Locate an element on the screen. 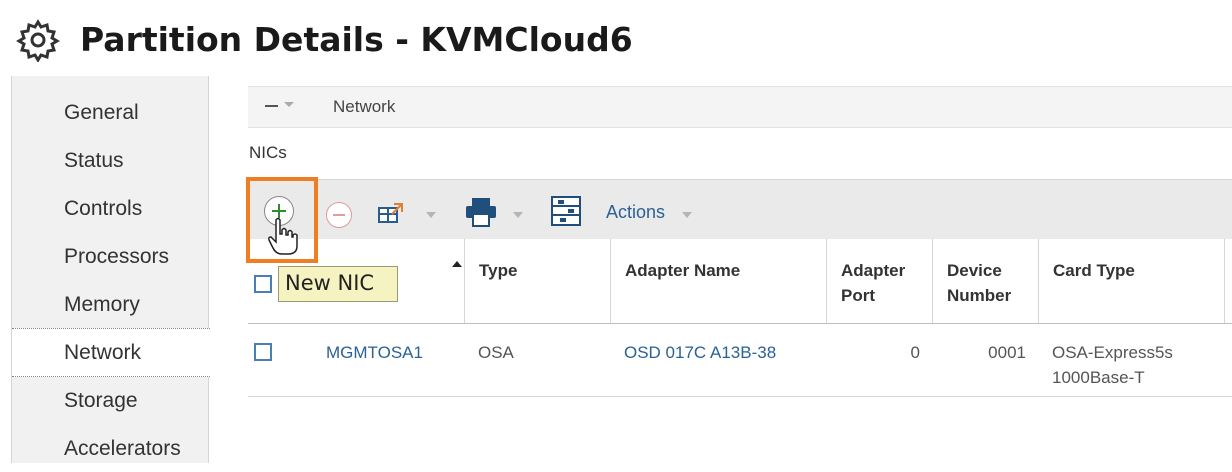 The height and width of the screenshot is (472, 1232). tooltip-text: New NIC is located at coordinates (330, 283).